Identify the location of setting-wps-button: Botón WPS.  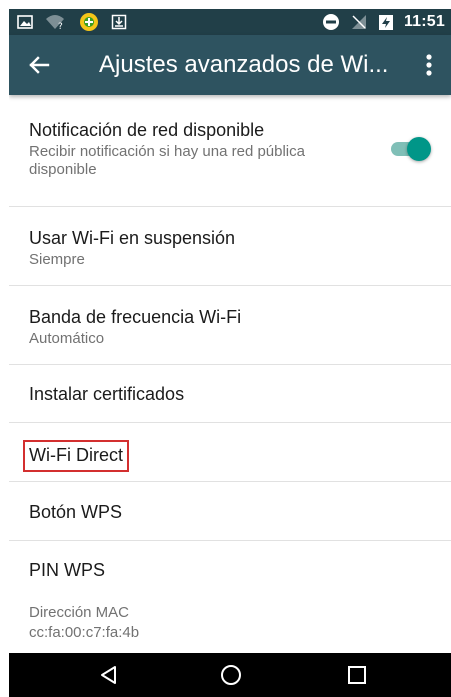
(230, 511).